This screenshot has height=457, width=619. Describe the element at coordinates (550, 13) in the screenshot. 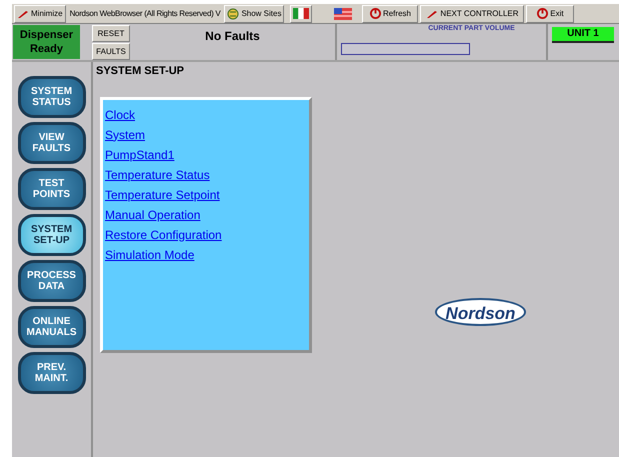

I see `exit-button: Exit` at that location.